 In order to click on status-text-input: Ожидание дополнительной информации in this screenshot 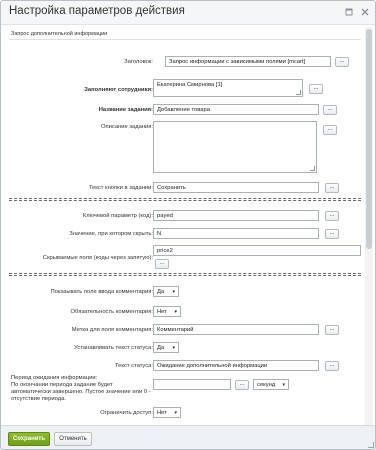, I will do `click(236, 365)`.